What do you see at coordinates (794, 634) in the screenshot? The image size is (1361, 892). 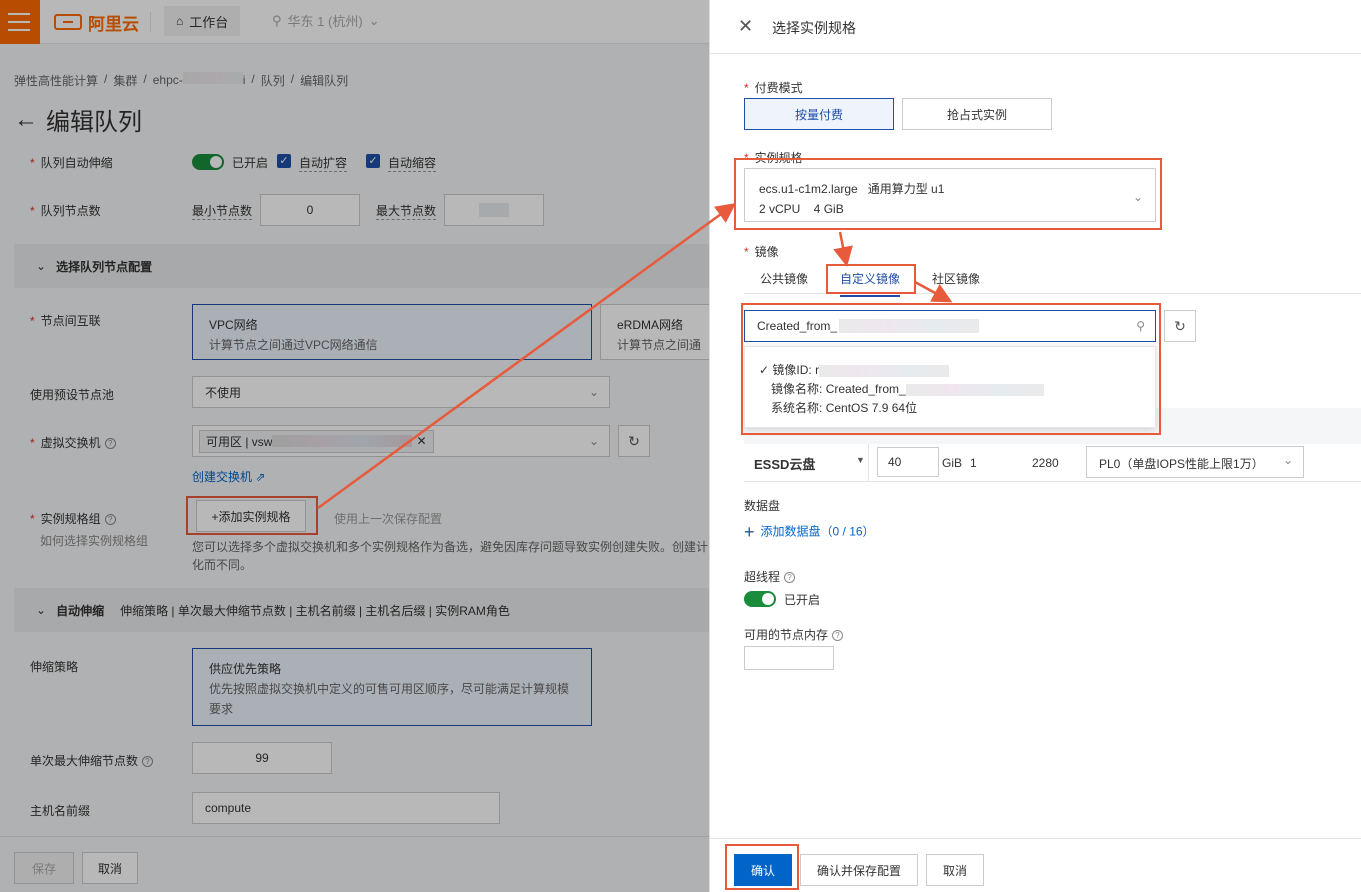 I see `memory-label: 可用的节点内存?` at bounding box center [794, 634].